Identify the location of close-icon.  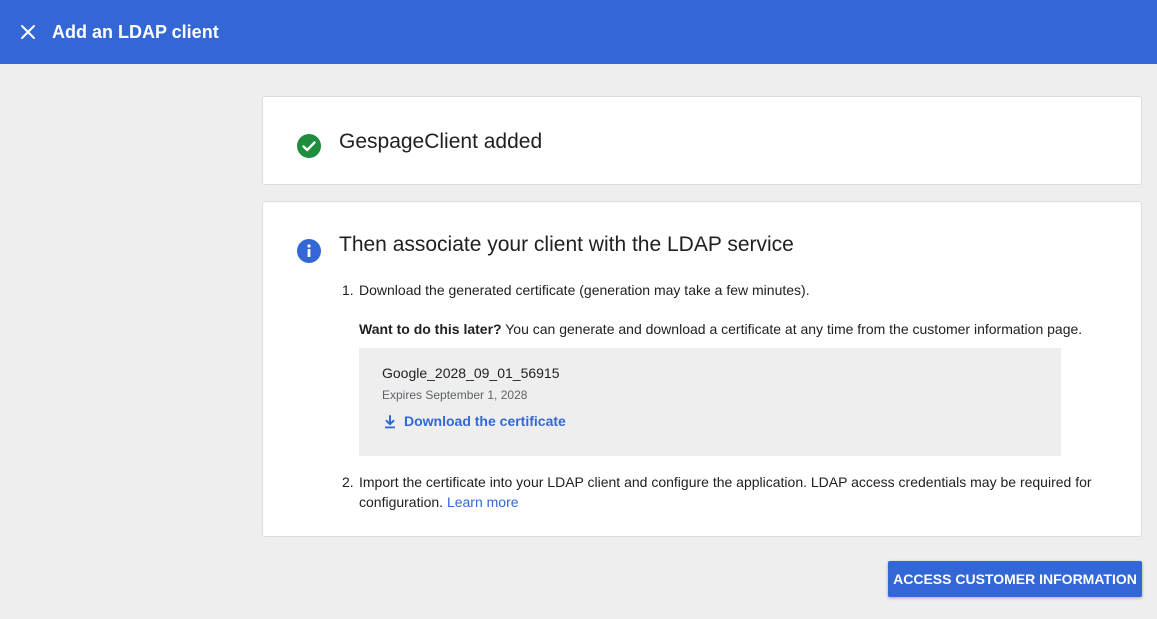
(28, 32).